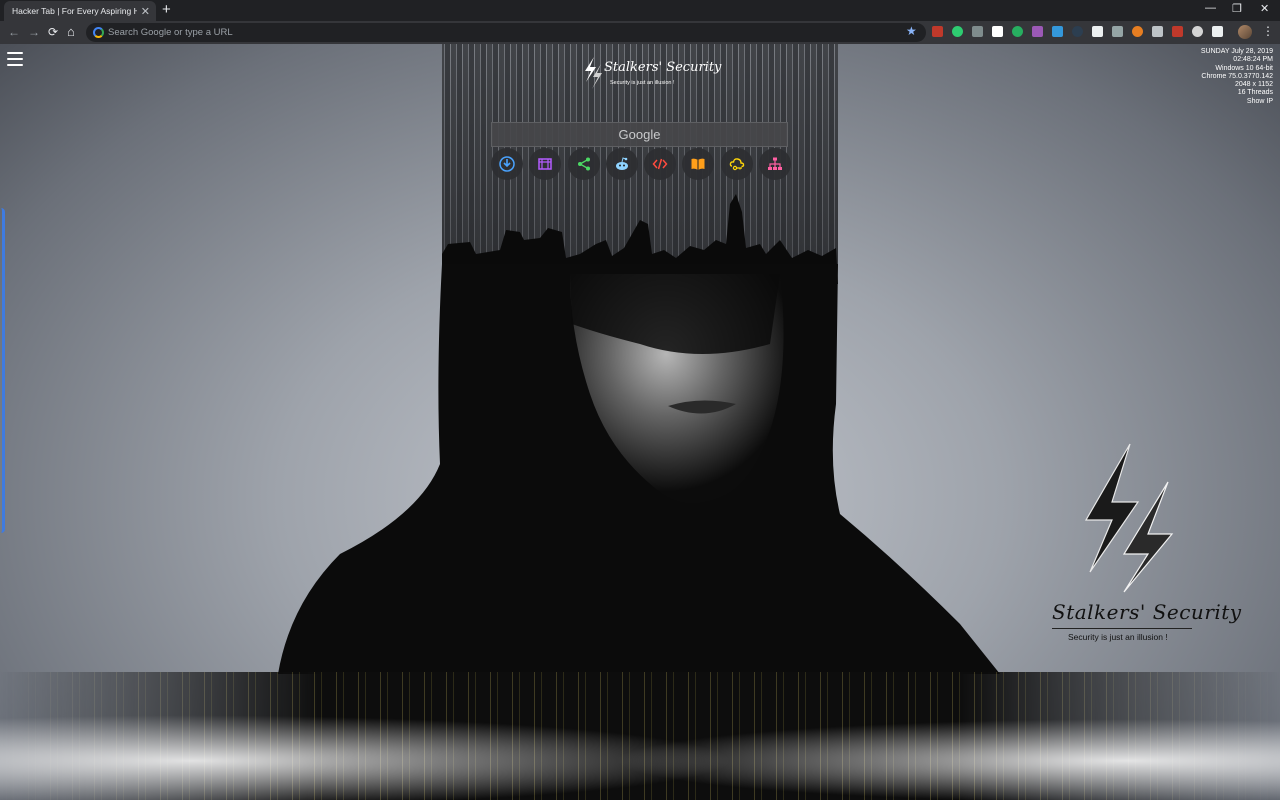 This screenshot has height=800, width=1280. What do you see at coordinates (1147, 612) in the screenshot?
I see `brand-title: Stalkers' Security` at bounding box center [1147, 612].